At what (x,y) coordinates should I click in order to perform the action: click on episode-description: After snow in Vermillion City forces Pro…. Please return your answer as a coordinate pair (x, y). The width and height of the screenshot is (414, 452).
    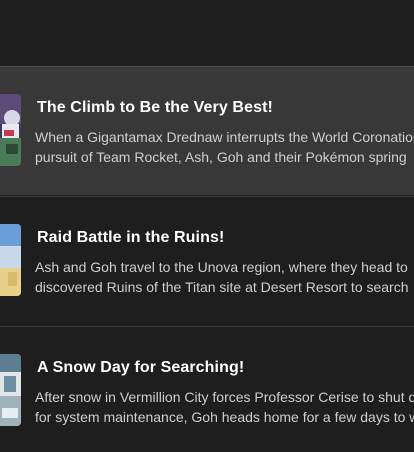
    Looking at the image, I should click on (224, 407).